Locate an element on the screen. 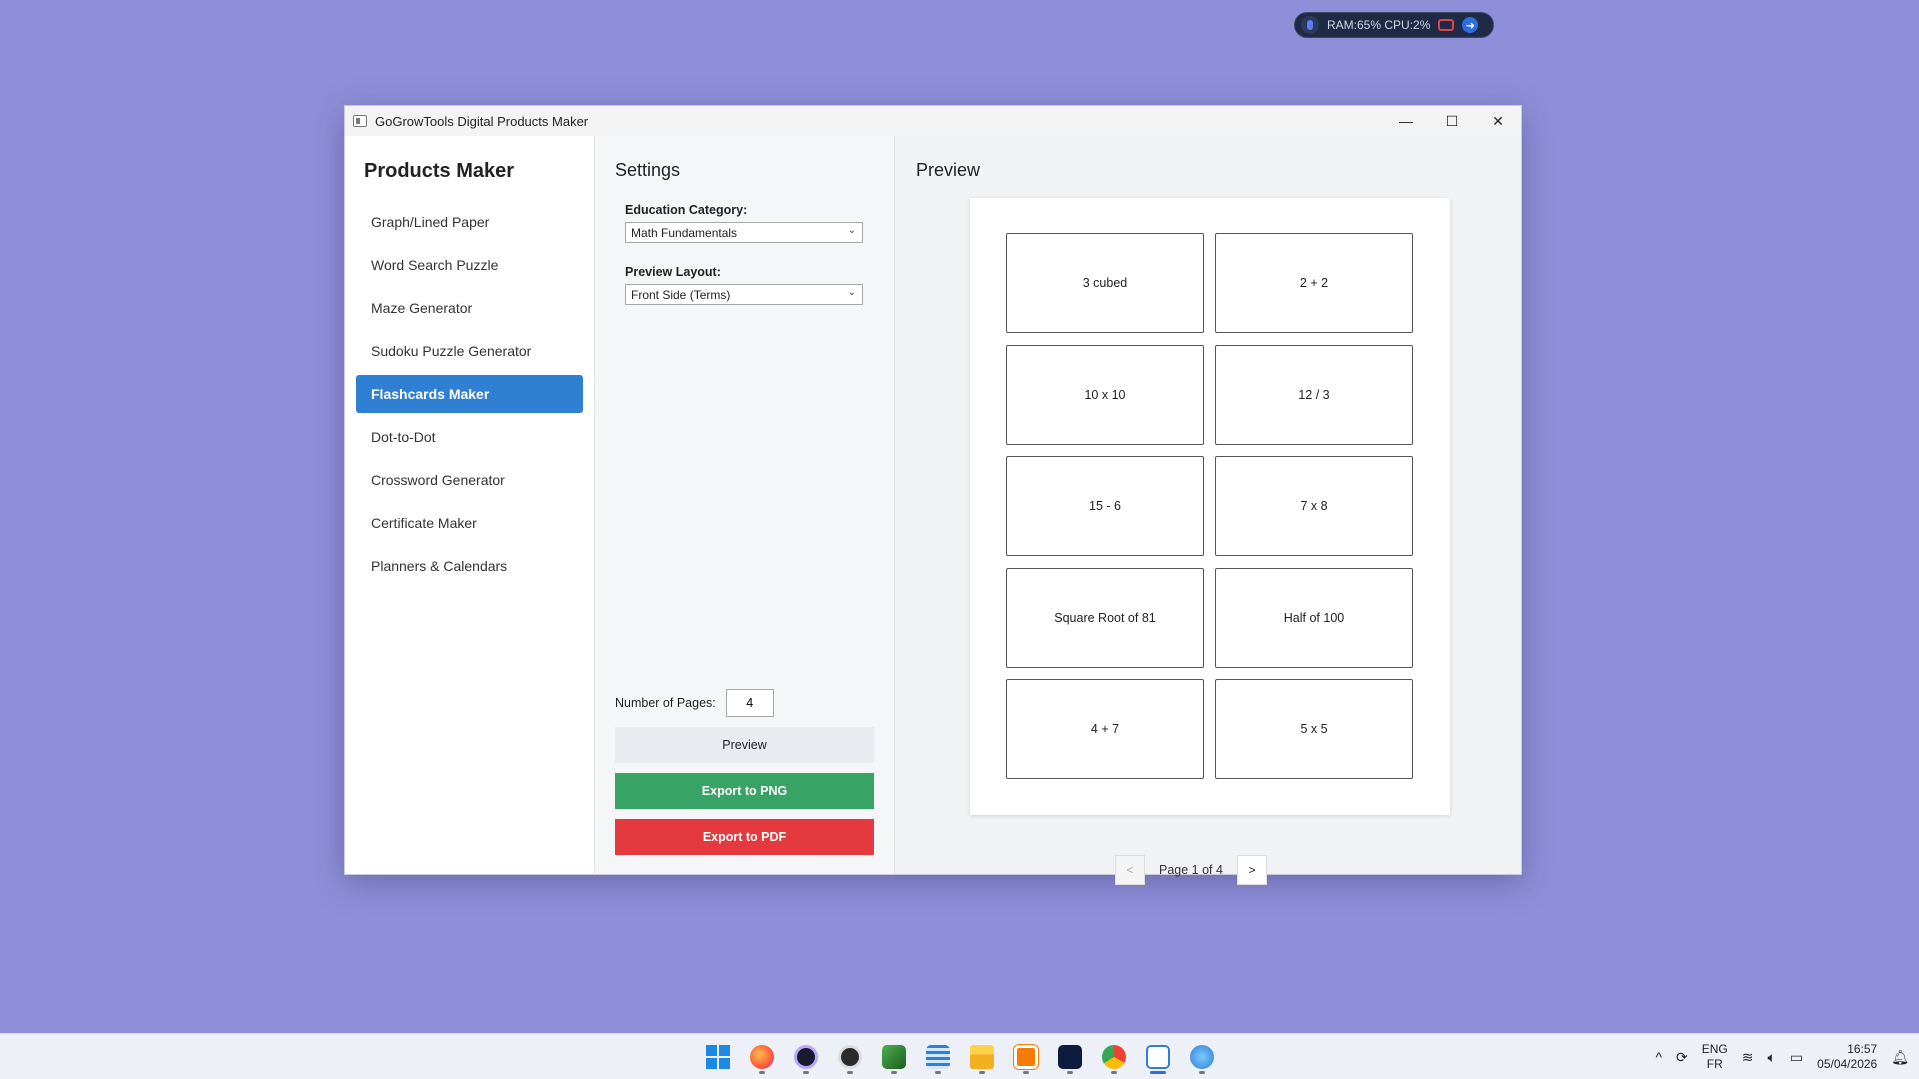 This screenshot has width=1919, height=1079. taskbar-firefox is located at coordinates (762, 1057).